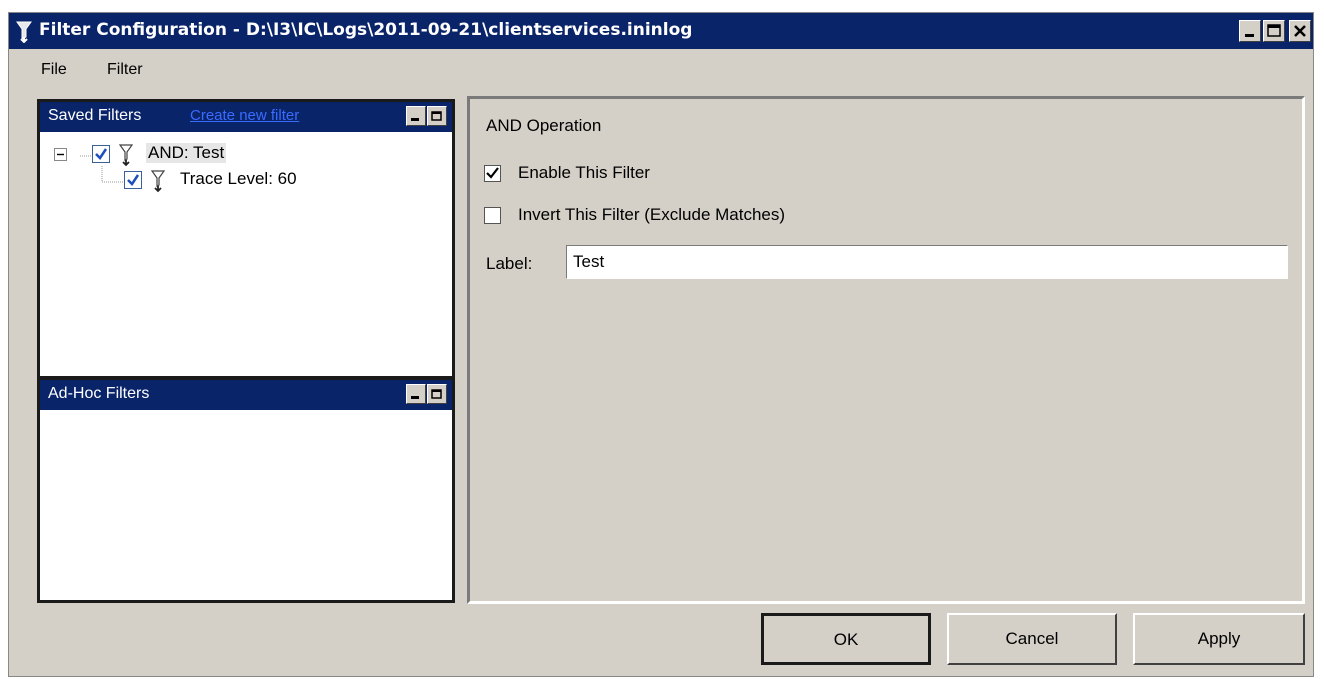 The image size is (1324, 679). What do you see at coordinates (238, 178) in the screenshot?
I see `tree-item-label: Trace Level: 60` at bounding box center [238, 178].